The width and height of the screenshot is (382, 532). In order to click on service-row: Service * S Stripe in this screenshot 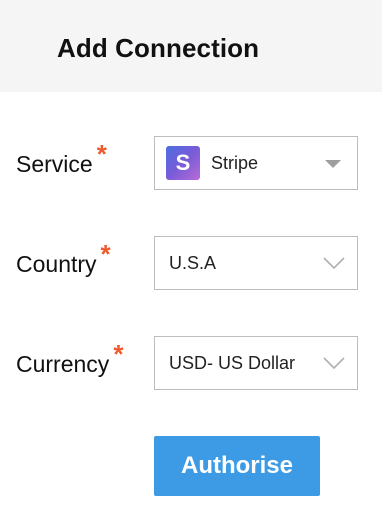, I will do `click(191, 166)`.